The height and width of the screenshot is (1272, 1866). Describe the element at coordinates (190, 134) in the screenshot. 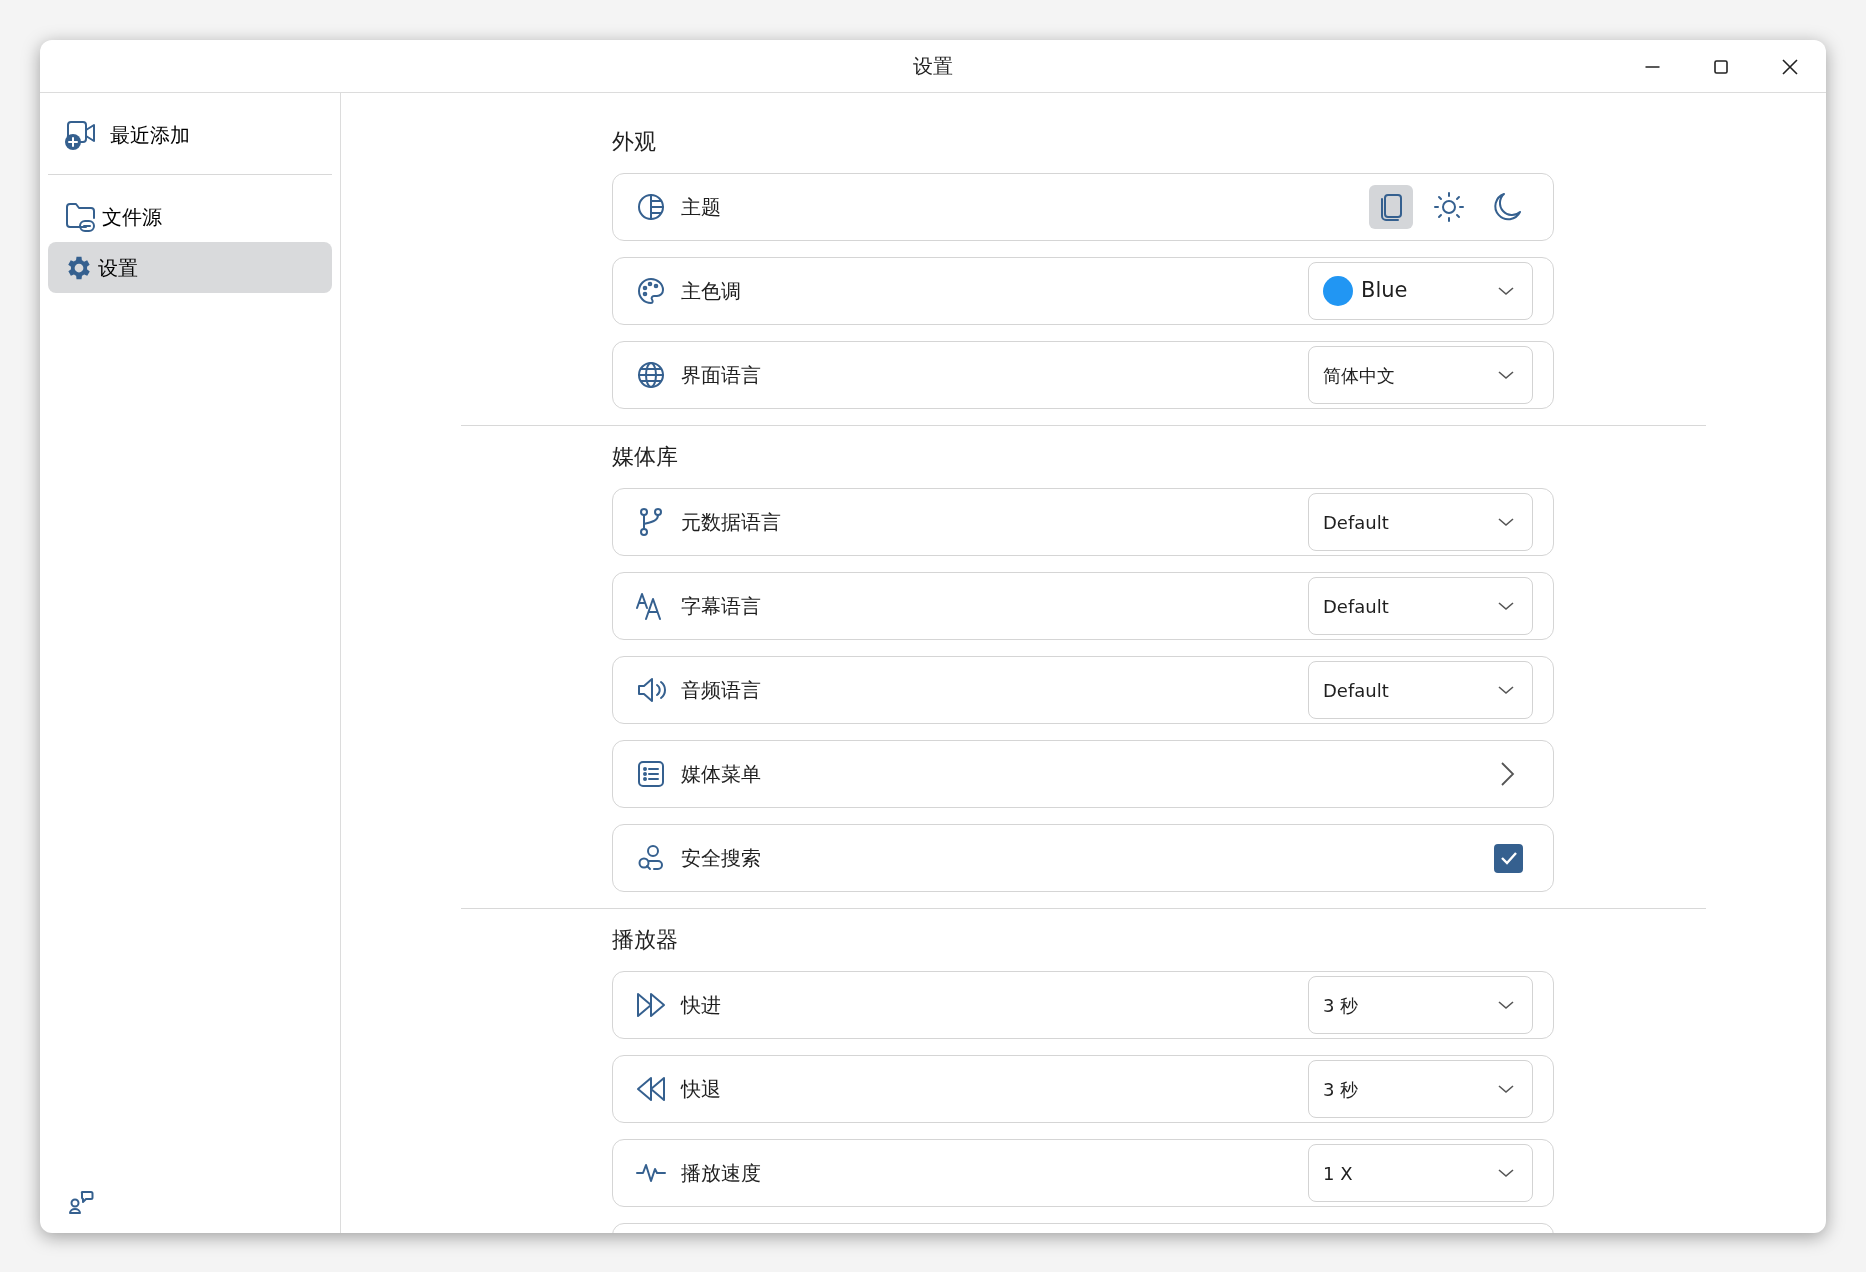

I see `sidebar-item: 最近添加` at that location.